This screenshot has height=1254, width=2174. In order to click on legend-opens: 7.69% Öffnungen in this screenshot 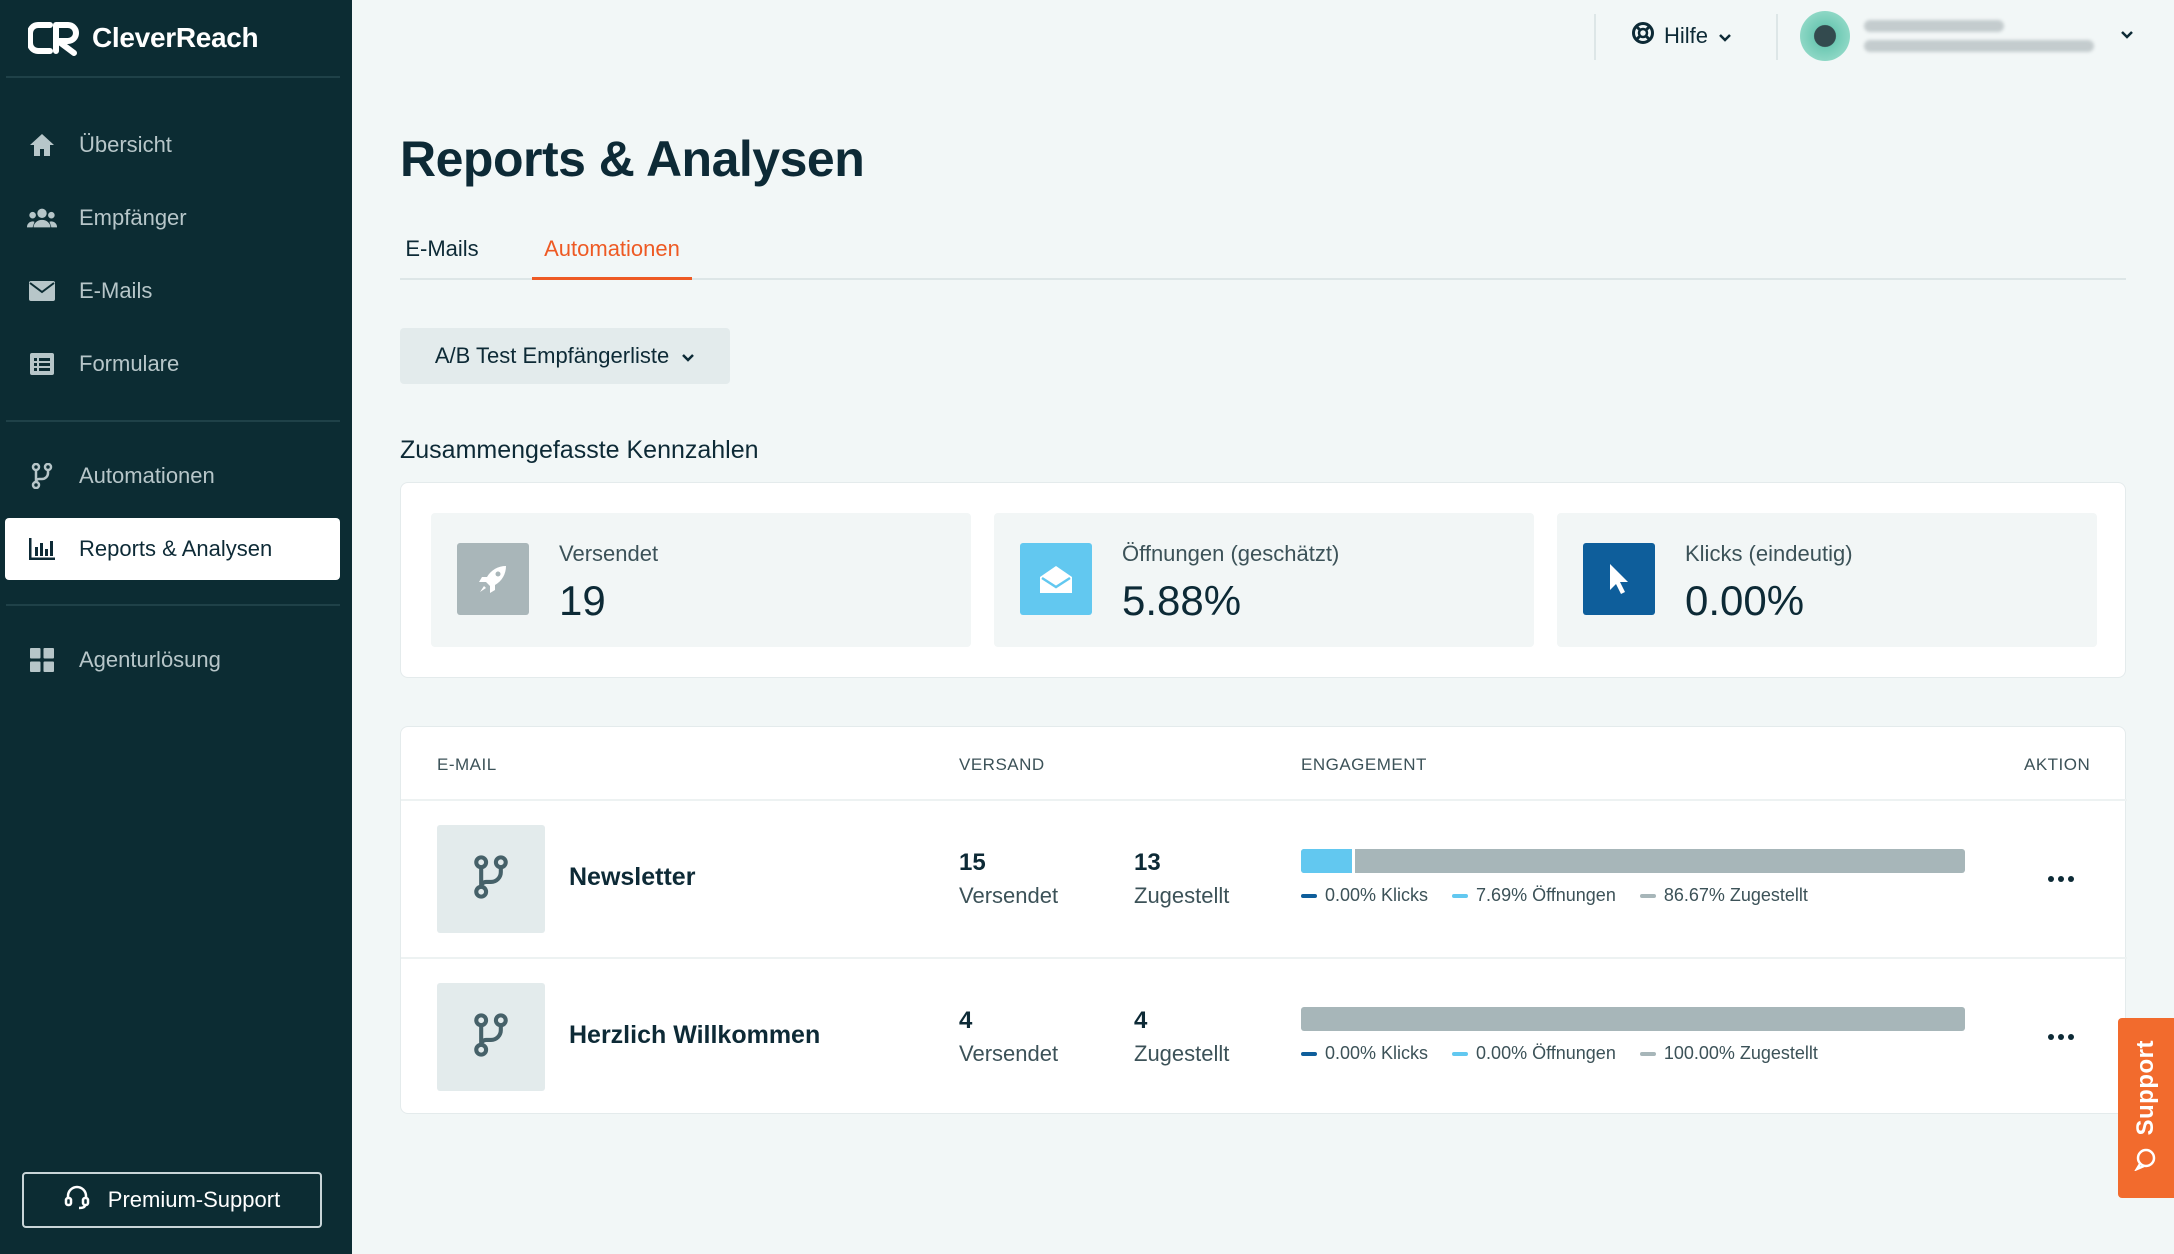, I will do `click(1534, 895)`.